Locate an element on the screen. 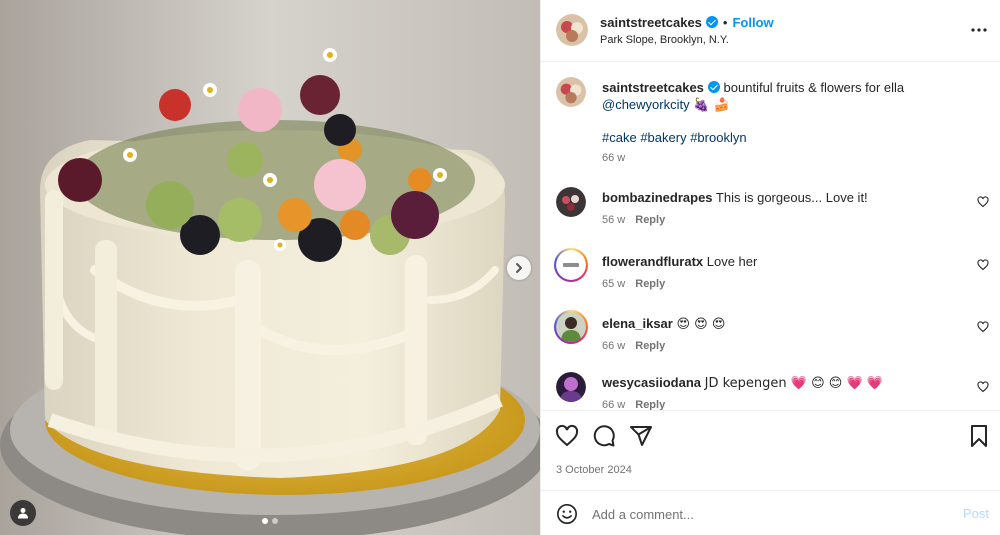 Image resolution: width=1000 pixels, height=535 pixels. emoji-picker-icon is located at coordinates (567, 514).